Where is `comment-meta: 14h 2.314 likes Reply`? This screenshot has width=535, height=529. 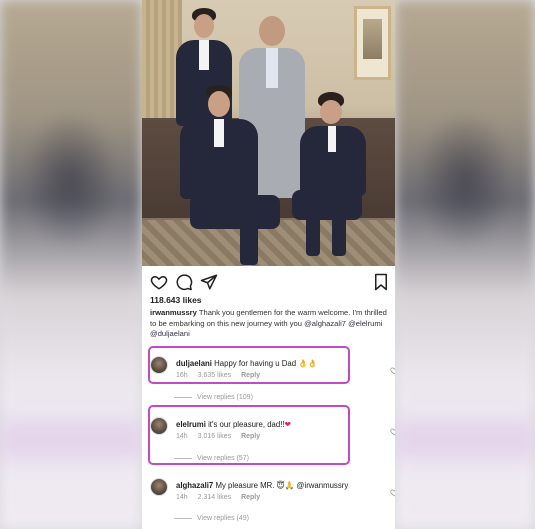
comment-meta: 14h 2.314 likes Reply is located at coordinates (222, 497).